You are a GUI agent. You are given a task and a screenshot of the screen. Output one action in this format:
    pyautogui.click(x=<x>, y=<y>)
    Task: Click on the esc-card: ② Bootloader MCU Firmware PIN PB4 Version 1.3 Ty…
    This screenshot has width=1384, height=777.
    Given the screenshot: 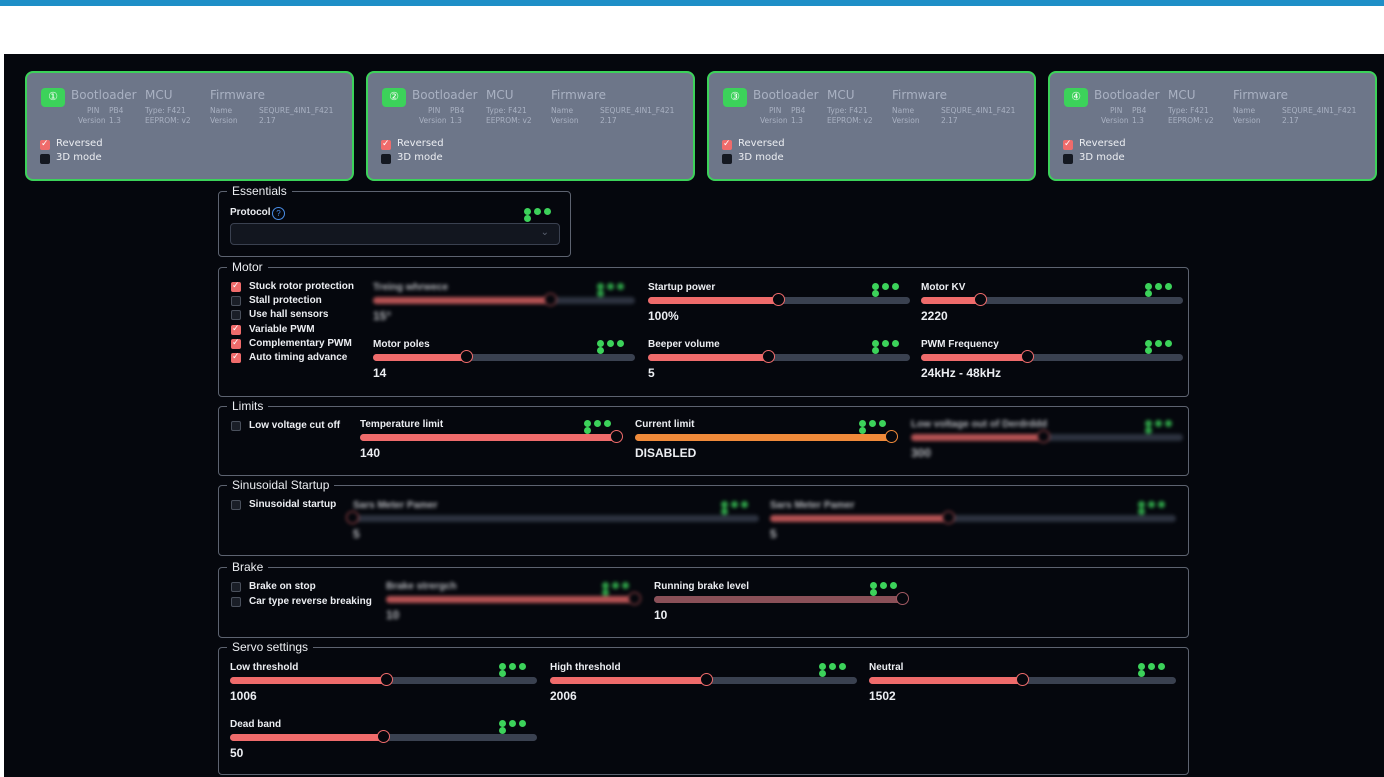 What is the action you would take?
    pyautogui.click(x=530, y=126)
    